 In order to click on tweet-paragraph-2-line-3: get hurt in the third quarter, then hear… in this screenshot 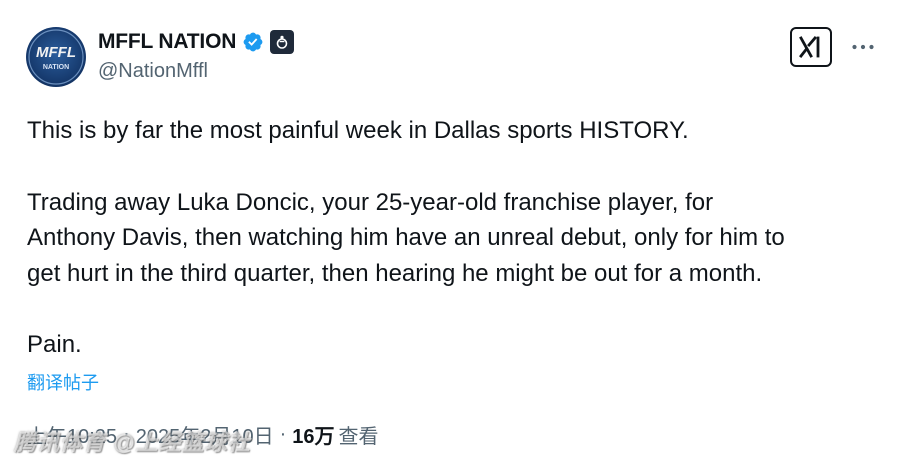, I will do `click(395, 273)`.